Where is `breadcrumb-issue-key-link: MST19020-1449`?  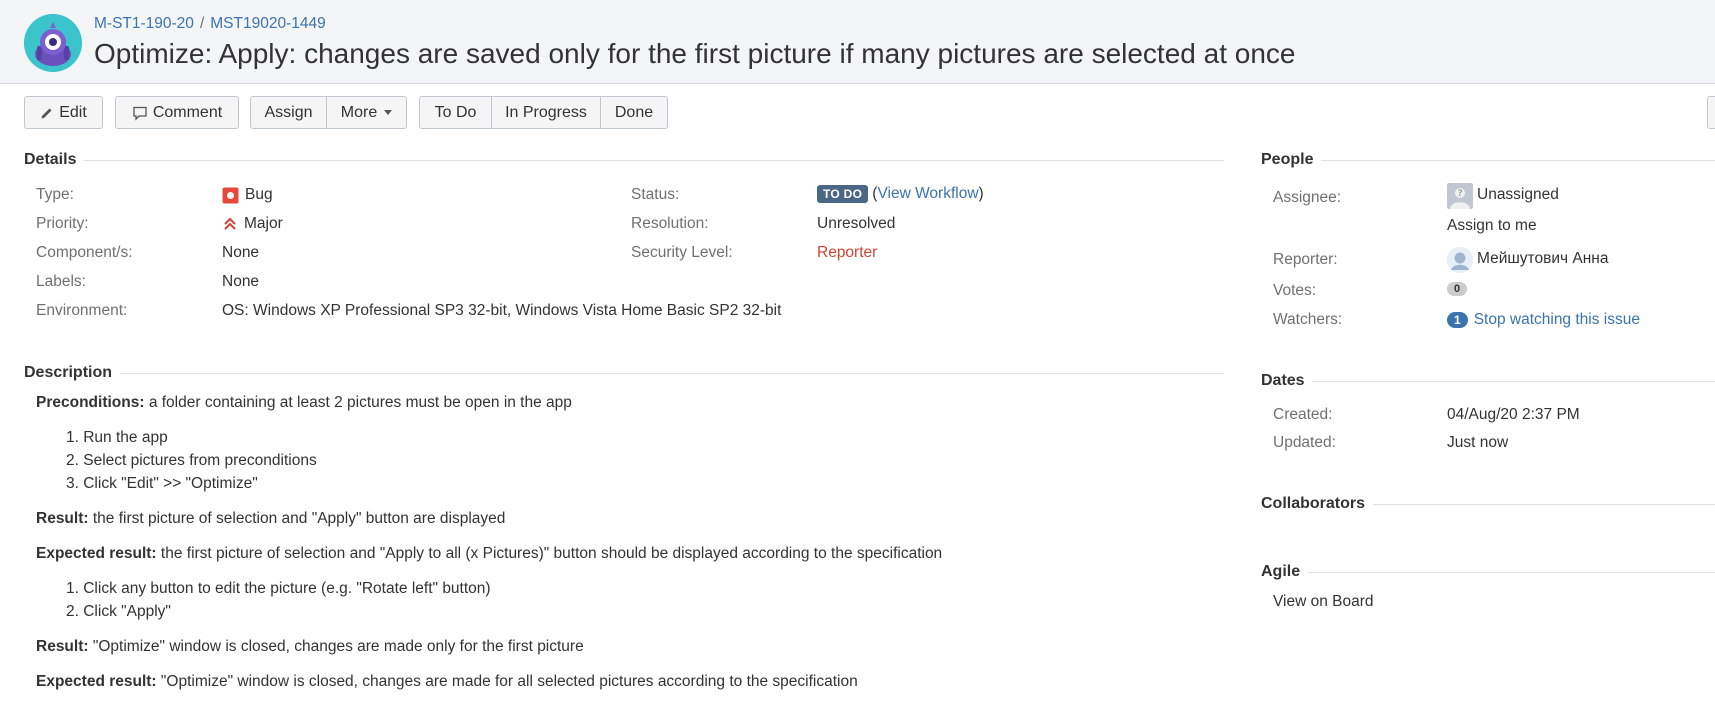 breadcrumb-issue-key-link: MST19020-1449 is located at coordinates (267, 23).